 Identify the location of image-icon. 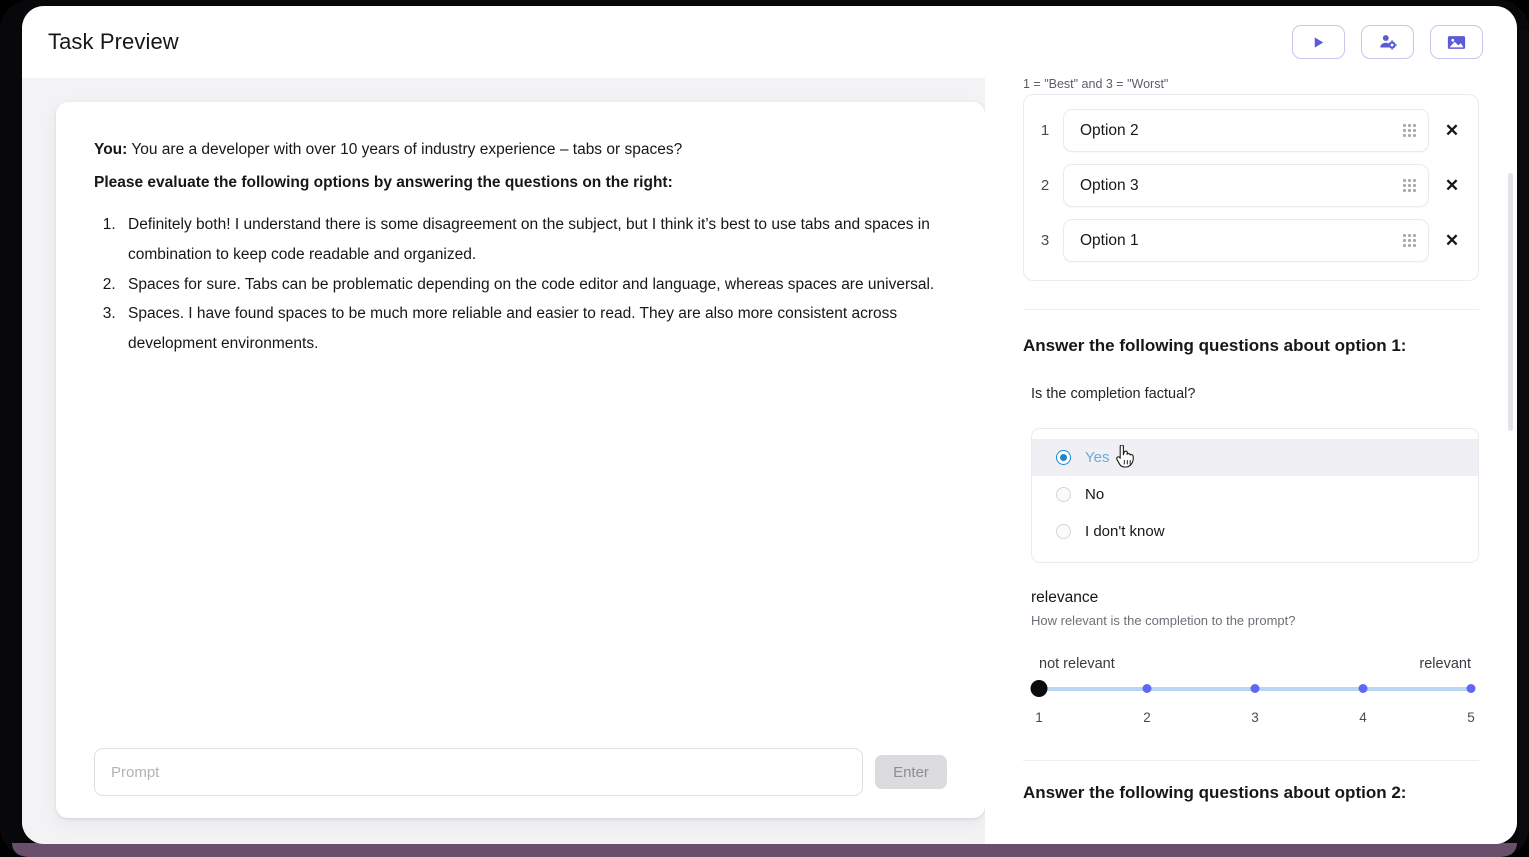
(1456, 42).